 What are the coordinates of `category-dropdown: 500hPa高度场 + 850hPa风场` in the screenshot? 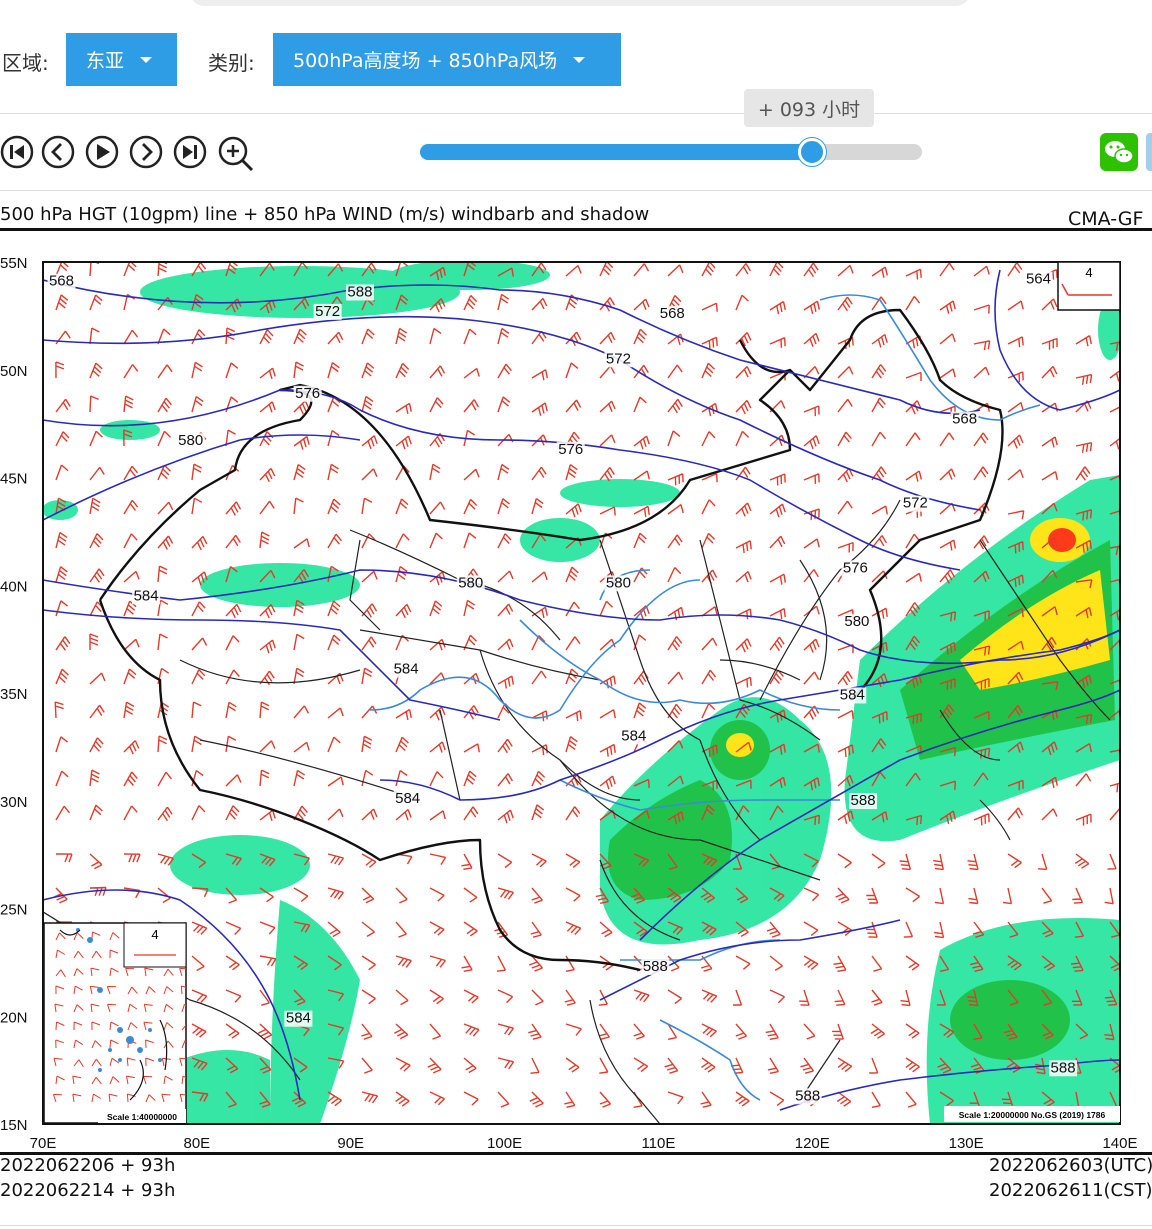 It's located at (447, 59).